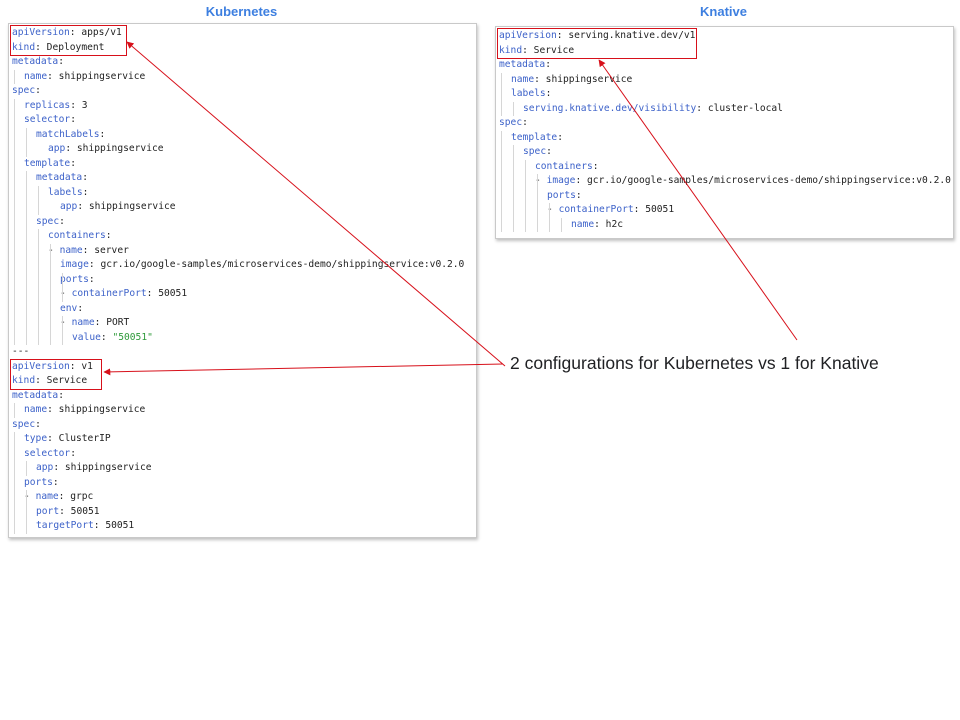 Image resolution: width=960 pixels, height=720 pixels. Describe the element at coordinates (303, 369) in the screenshot. I see `arrow-to-k8s-service` at that location.